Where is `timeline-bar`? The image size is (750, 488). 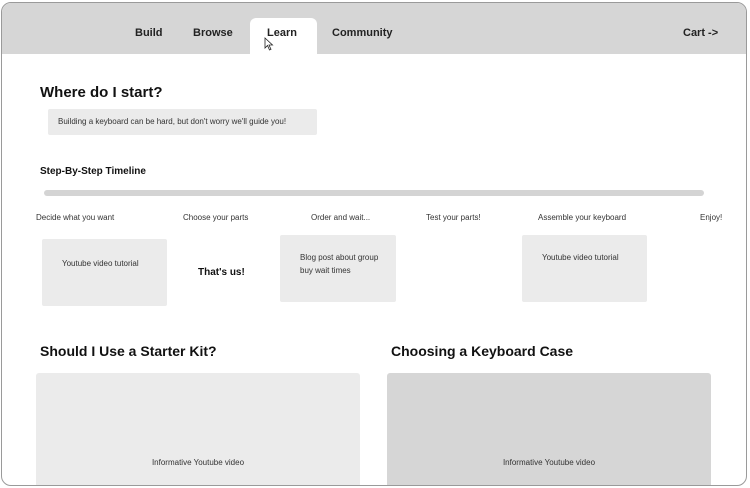 timeline-bar is located at coordinates (374, 193).